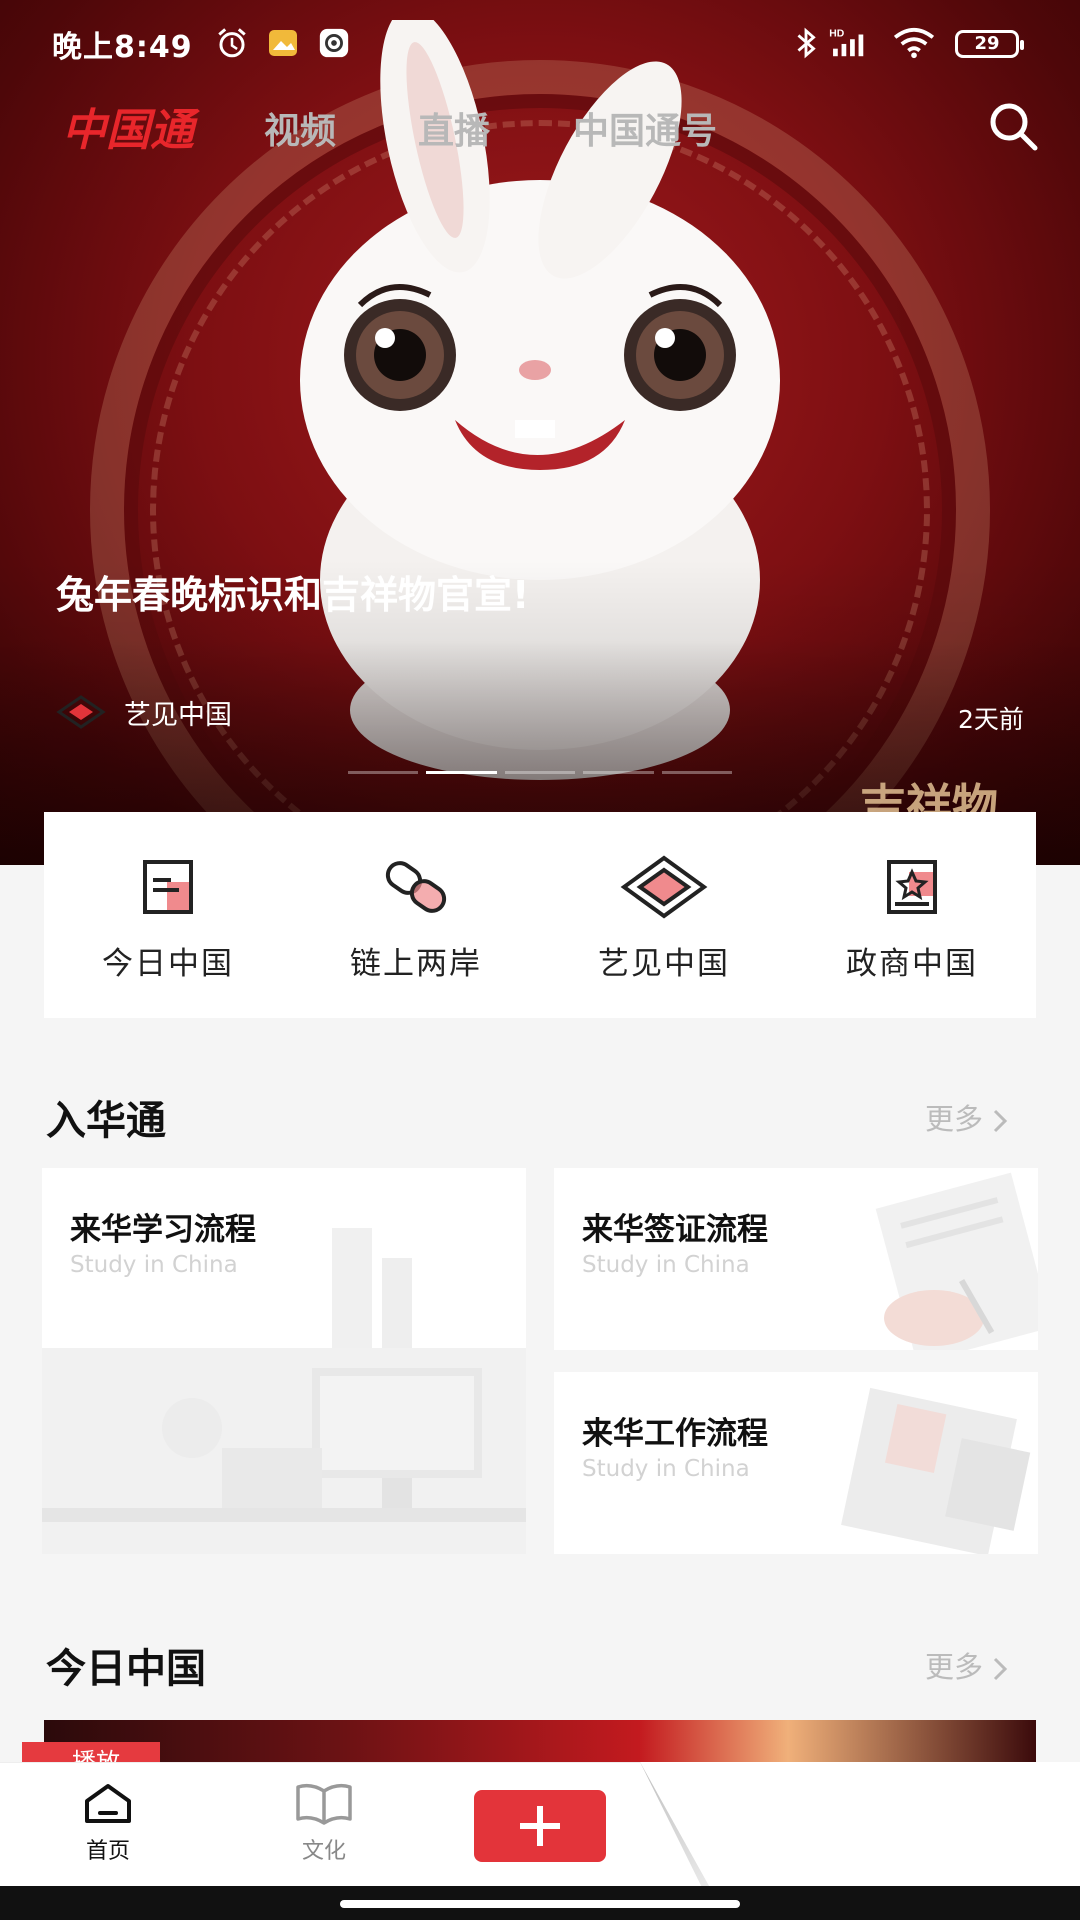 This screenshot has height=1920, width=1080. What do you see at coordinates (454, 128) in the screenshot?
I see `tab-live: 直播` at bounding box center [454, 128].